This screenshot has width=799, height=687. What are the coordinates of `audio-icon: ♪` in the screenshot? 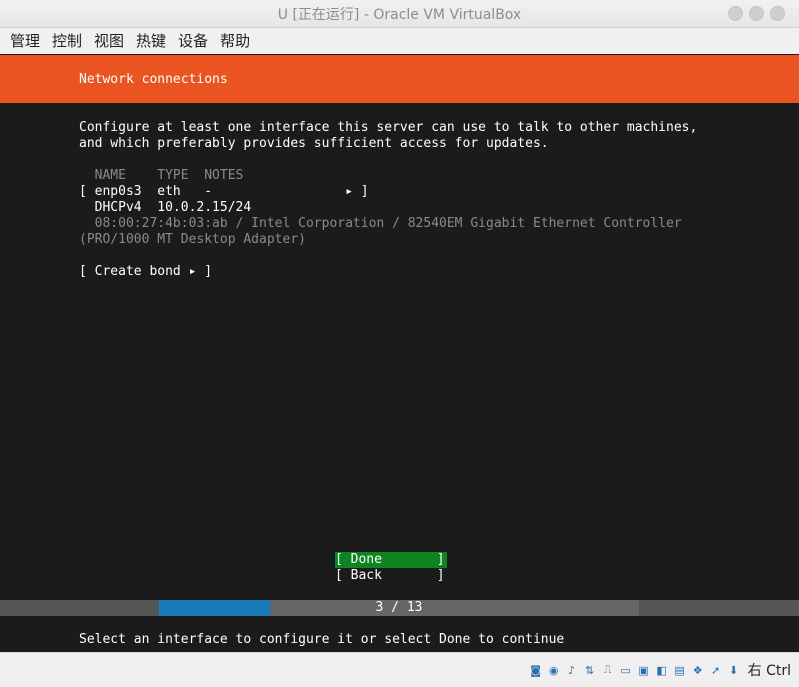 It's located at (572, 670).